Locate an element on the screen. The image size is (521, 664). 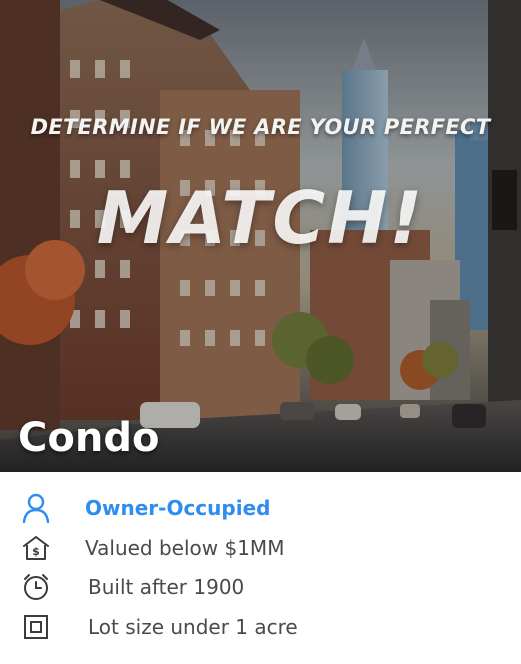
feature-owner-occupied: Owner-Occupied is located at coordinates (260, 508).